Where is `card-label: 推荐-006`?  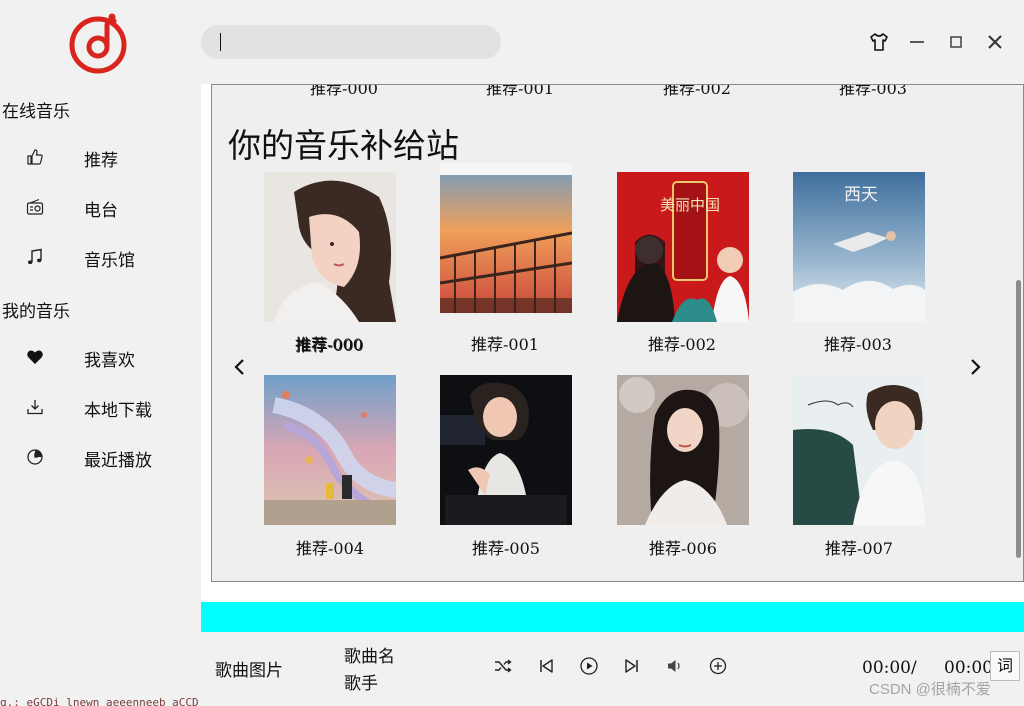 card-label: 推荐-006 is located at coordinates (683, 548).